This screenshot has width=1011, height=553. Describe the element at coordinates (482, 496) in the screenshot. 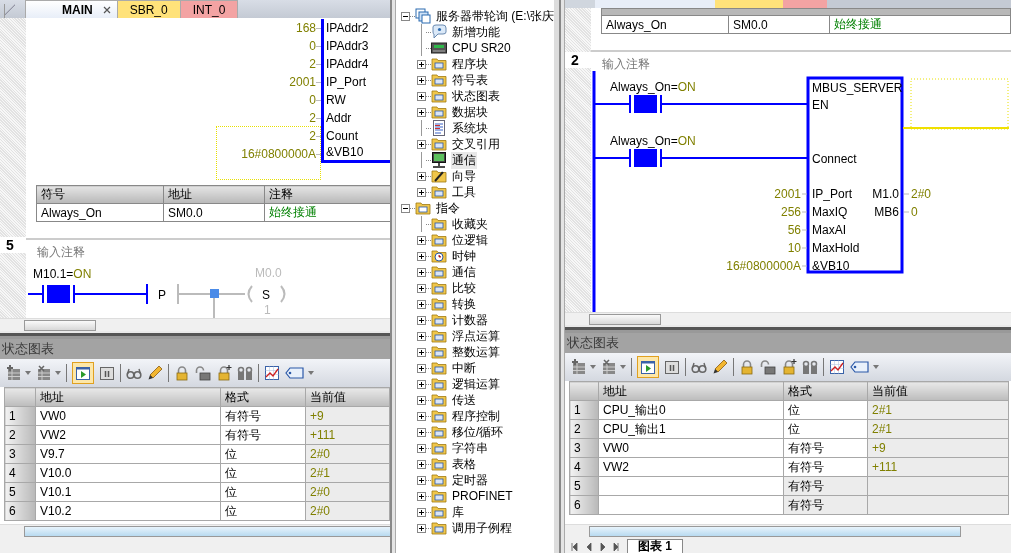

I see `tree-item: PROFINET` at that location.